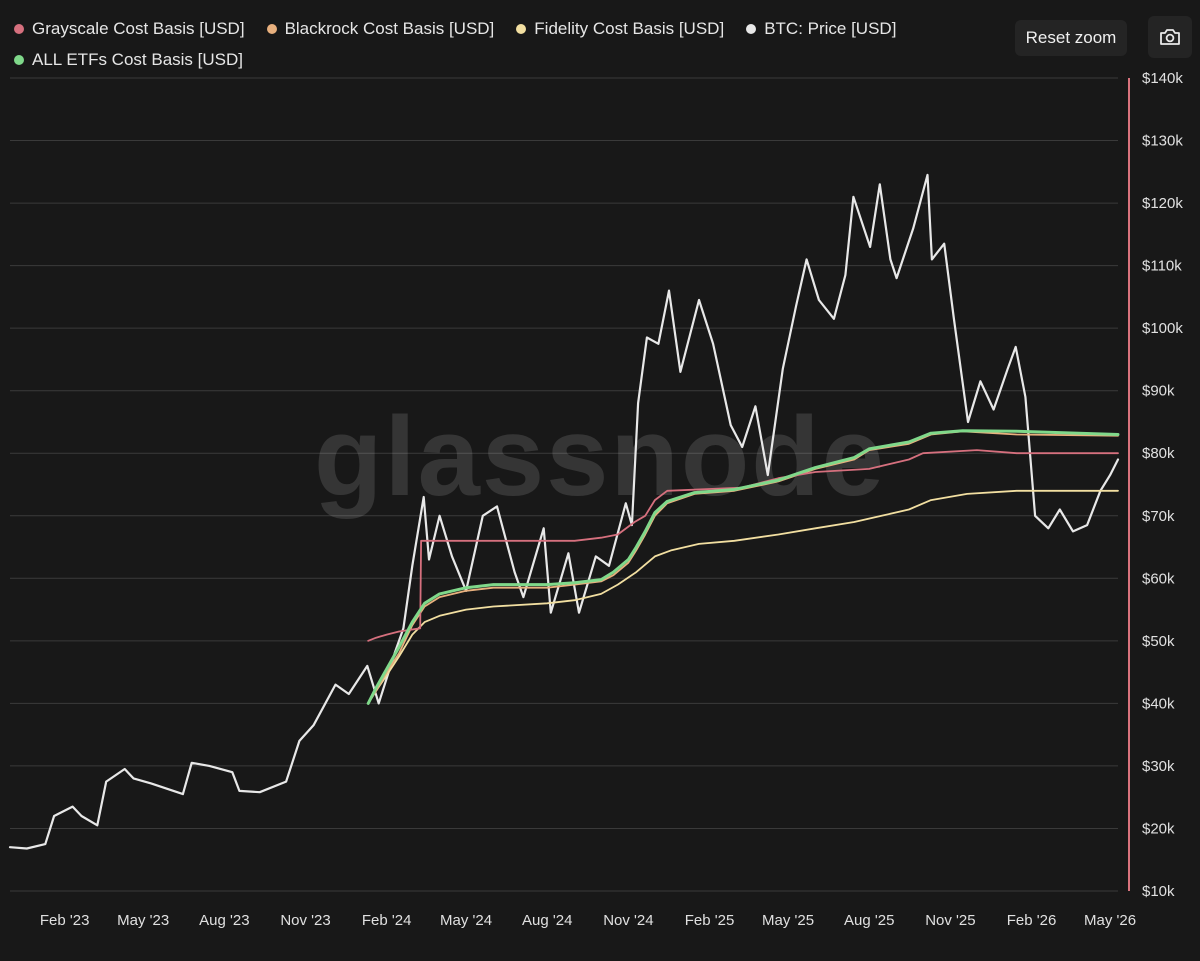  Describe the element at coordinates (788, 920) in the screenshot. I see `x-tick-label: May '25` at that location.